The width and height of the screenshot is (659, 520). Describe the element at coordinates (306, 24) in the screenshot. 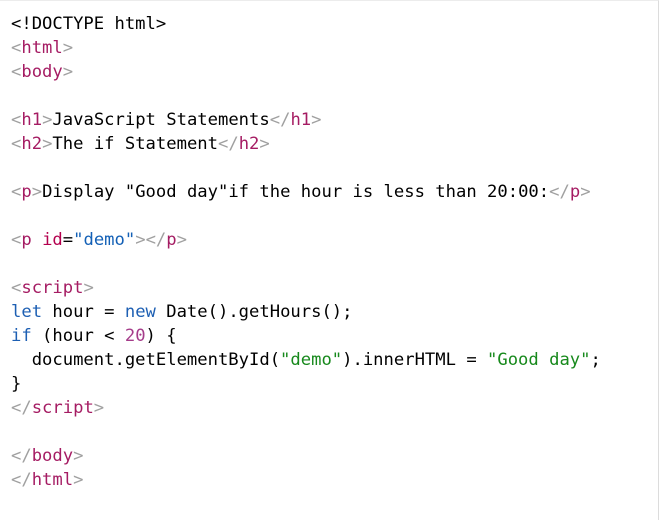

I see `code-line: <!DOCTYPE html>` at that location.